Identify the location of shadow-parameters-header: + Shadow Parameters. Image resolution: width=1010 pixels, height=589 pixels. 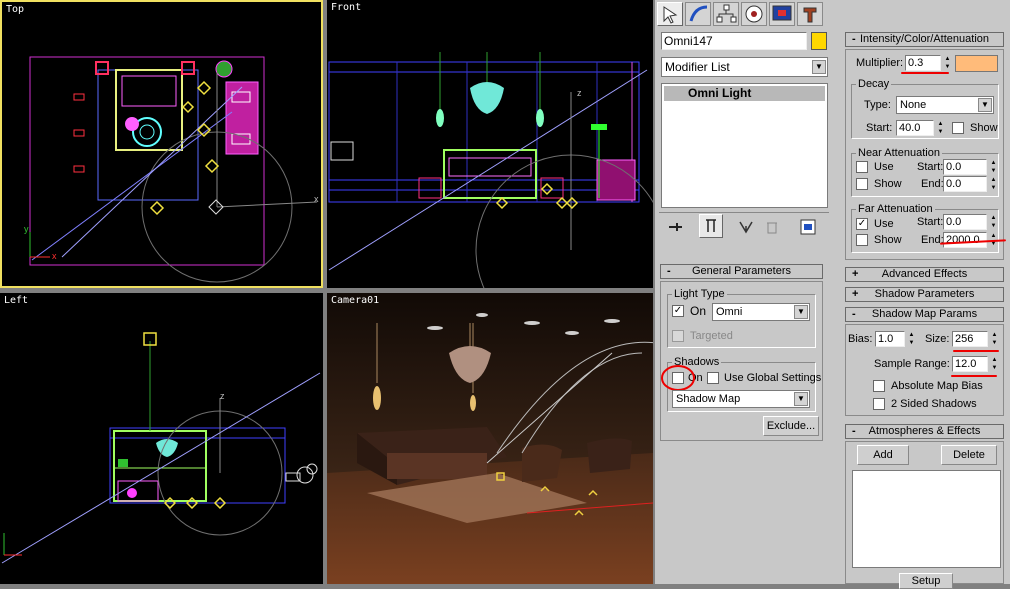
(924, 294).